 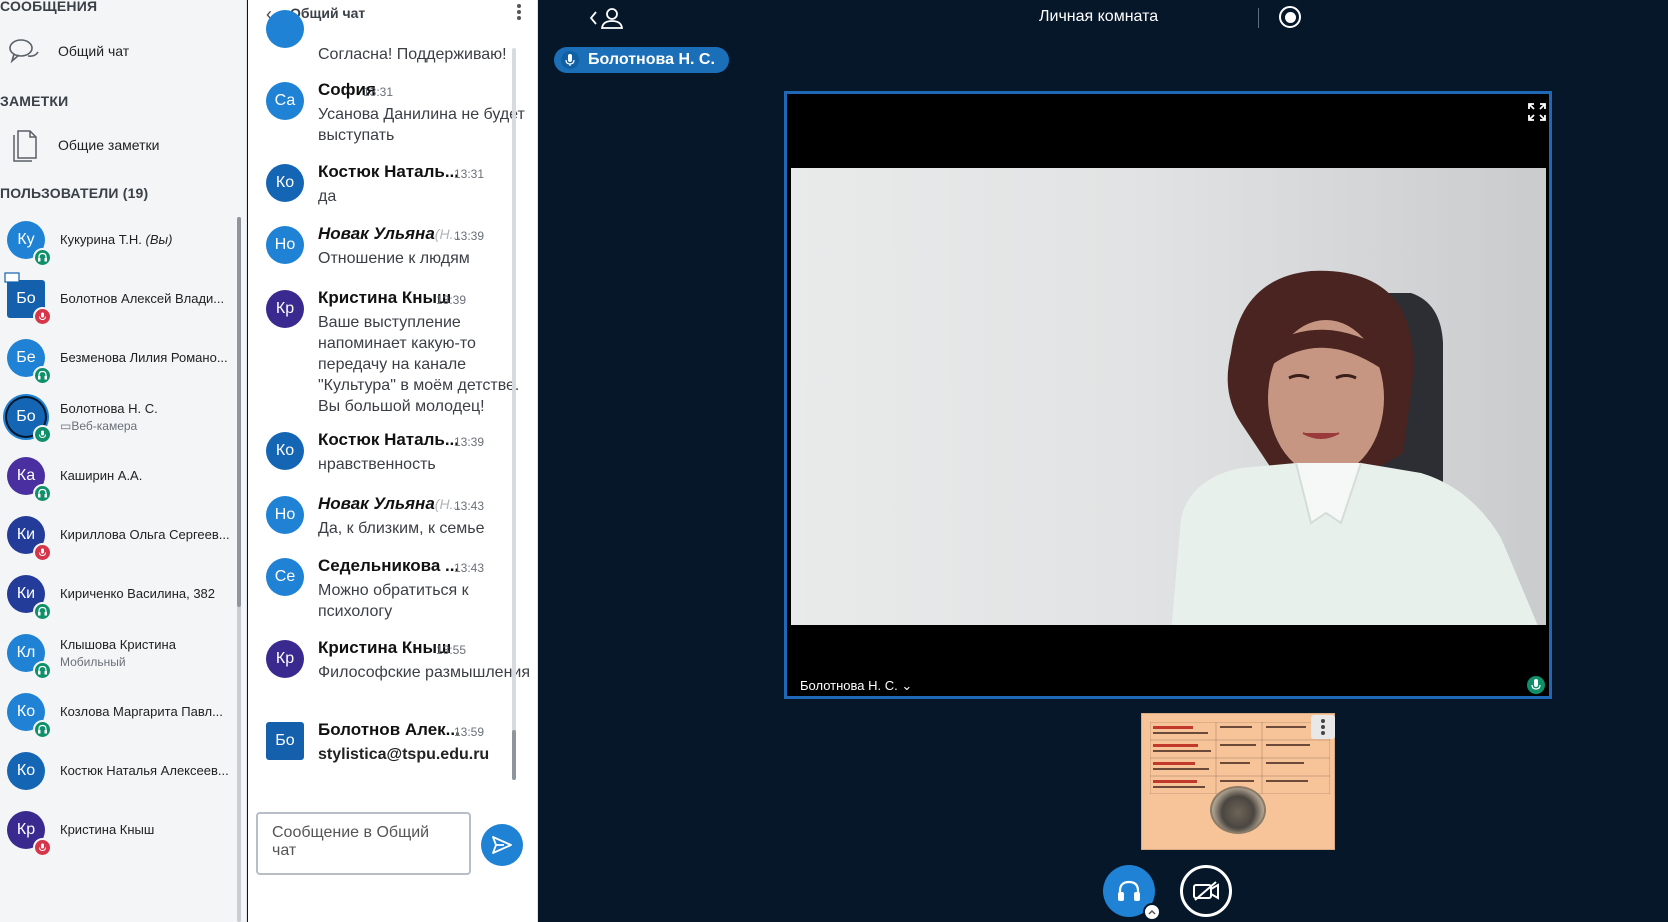 I want to click on fullscreen-icon, so click(x=1537, y=112).